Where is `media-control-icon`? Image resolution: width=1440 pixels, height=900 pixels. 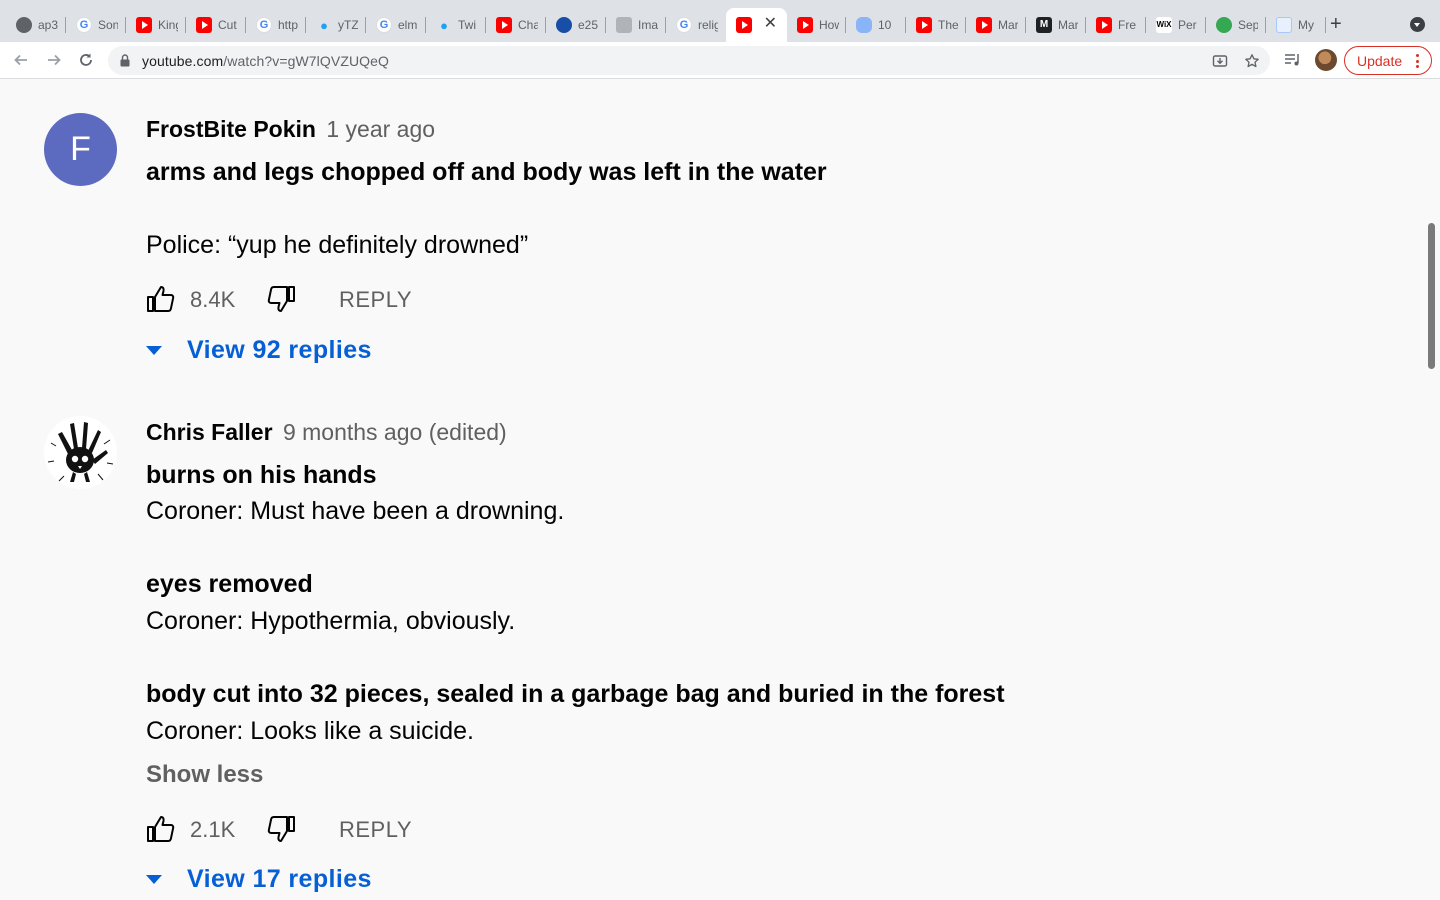
media-control-icon is located at coordinates (1293, 60).